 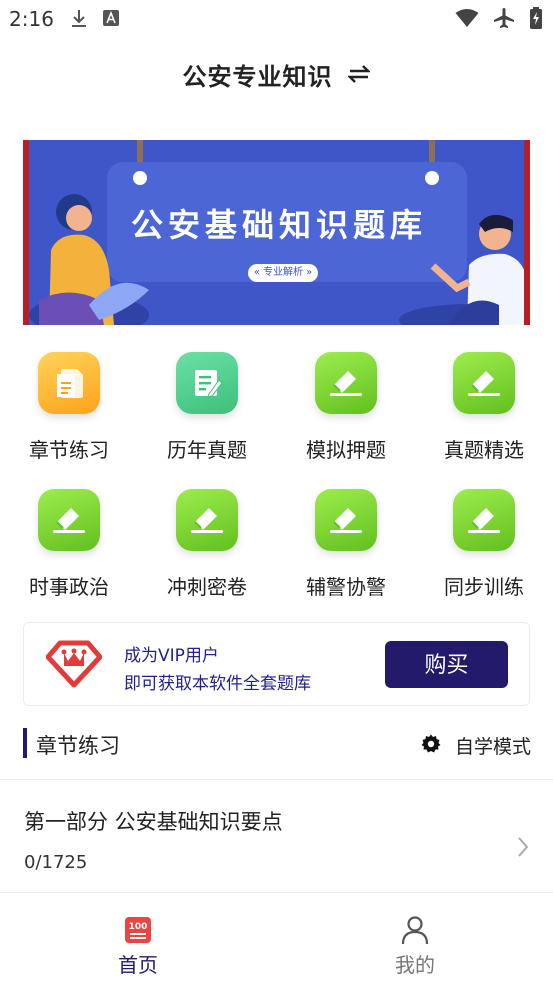 I want to click on grid-item-selected-exams: 真题精选, so click(x=483, y=410).